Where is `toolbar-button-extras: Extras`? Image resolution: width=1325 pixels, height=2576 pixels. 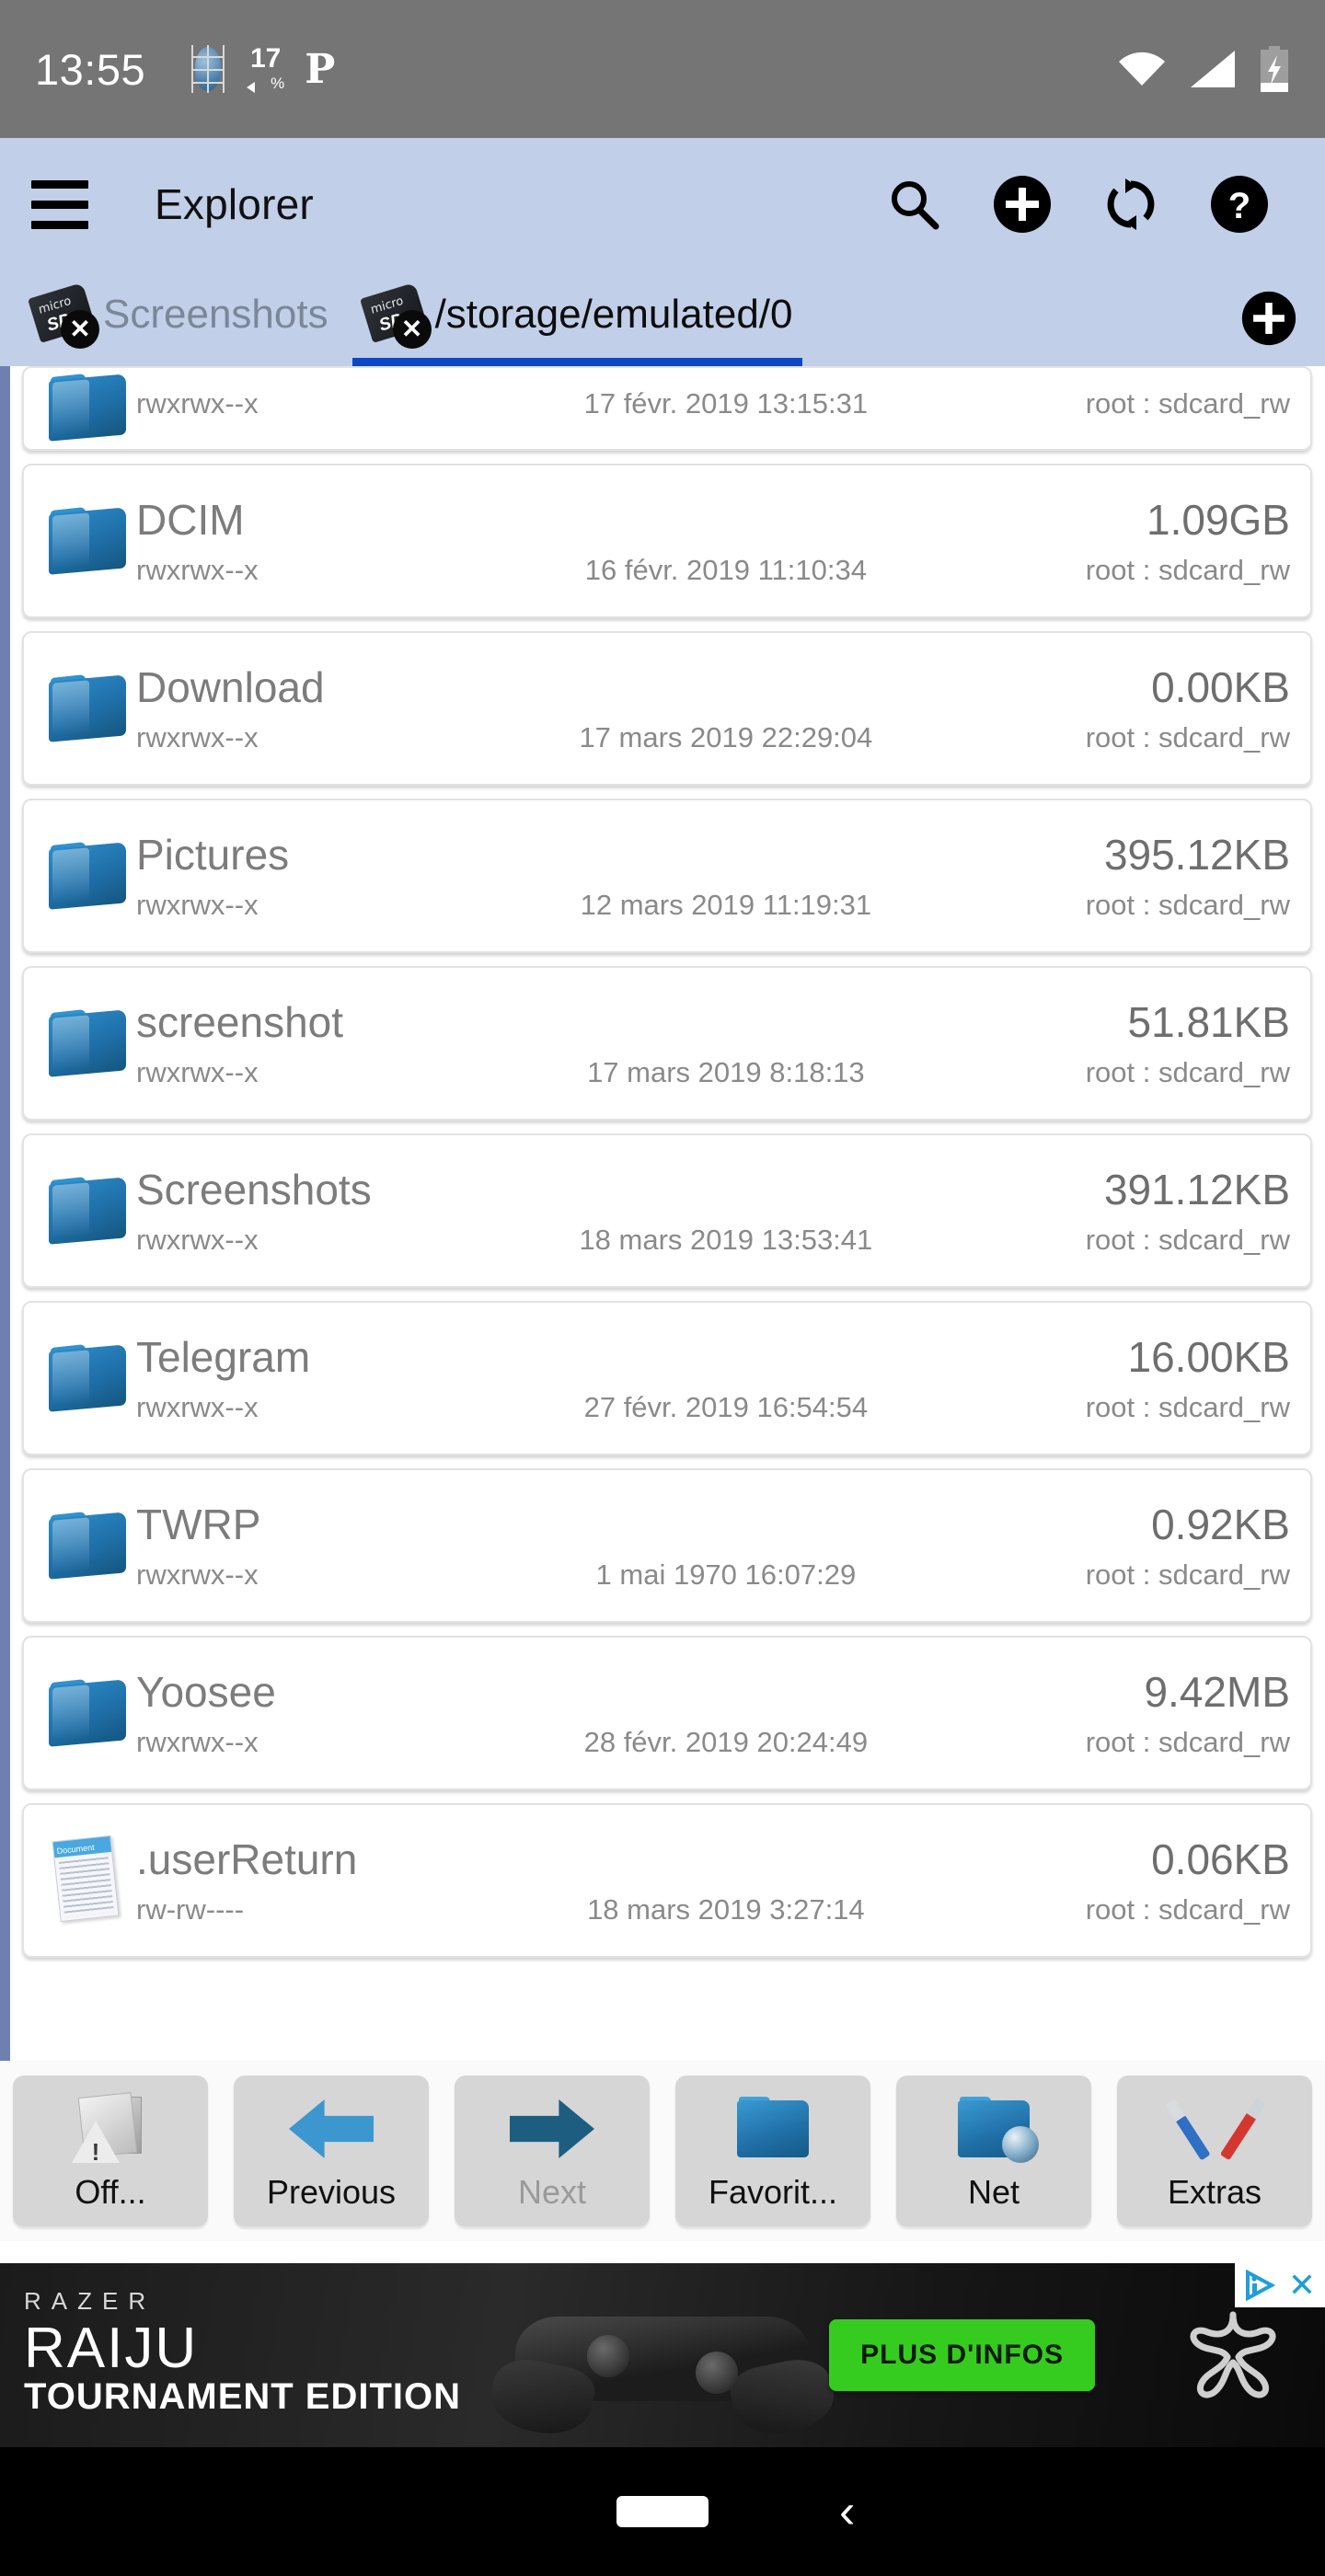
toolbar-button-extras: Extras is located at coordinates (1214, 2151).